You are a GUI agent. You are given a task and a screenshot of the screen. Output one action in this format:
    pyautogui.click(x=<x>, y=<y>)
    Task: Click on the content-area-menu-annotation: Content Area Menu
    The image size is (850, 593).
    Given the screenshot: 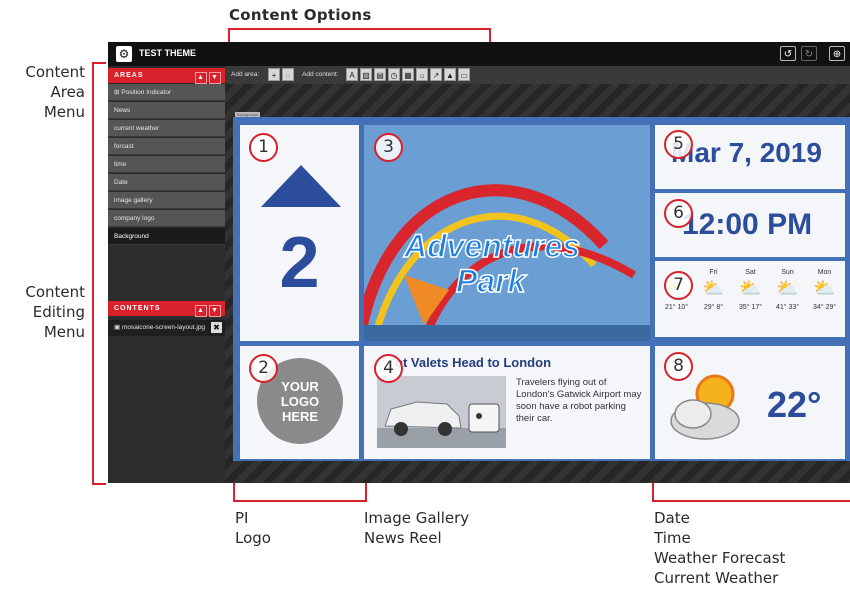 What is the action you would take?
    pyautogui.click(x=55, y=92)
    